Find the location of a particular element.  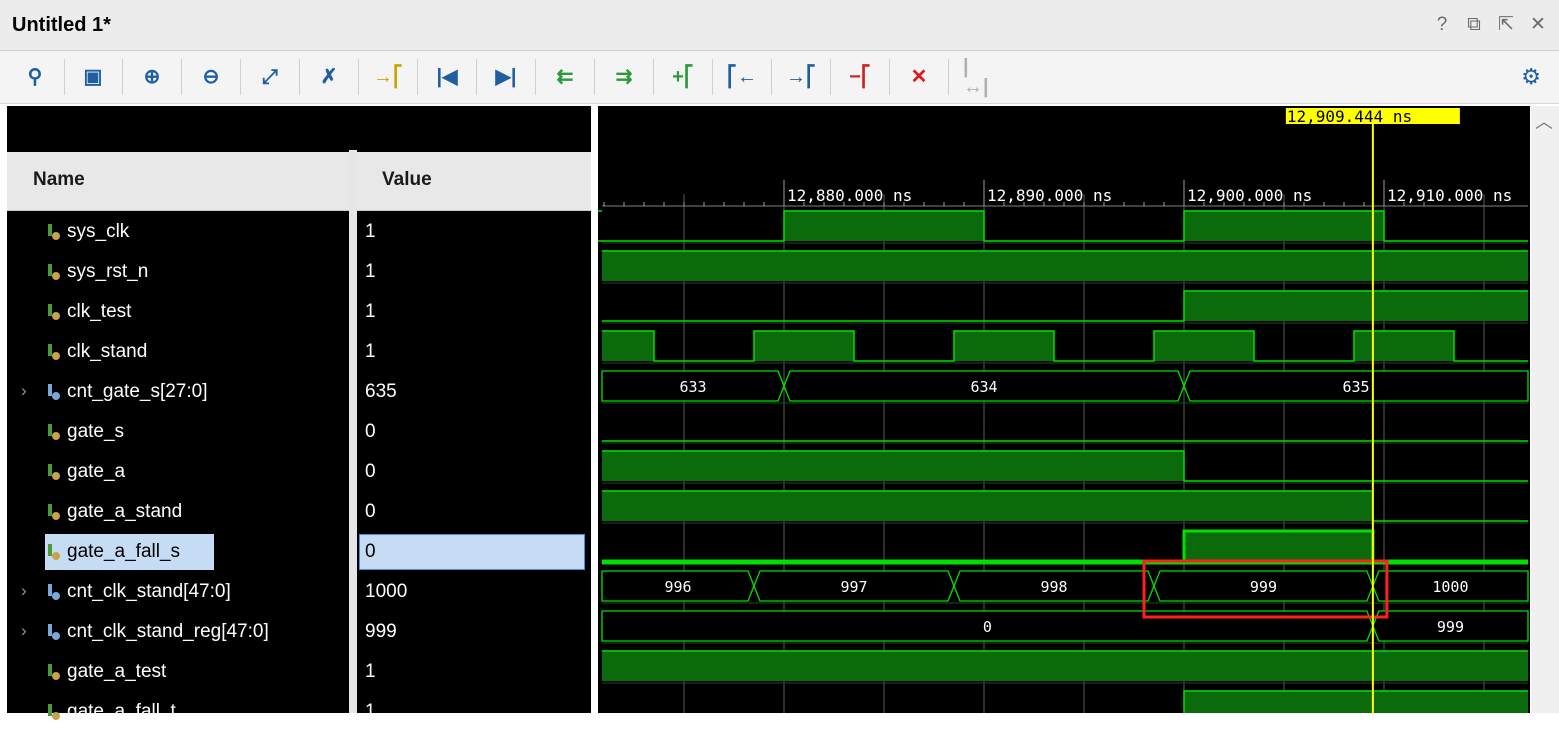

gate-a-test-high-fill is located at coordinates (1065, 666).